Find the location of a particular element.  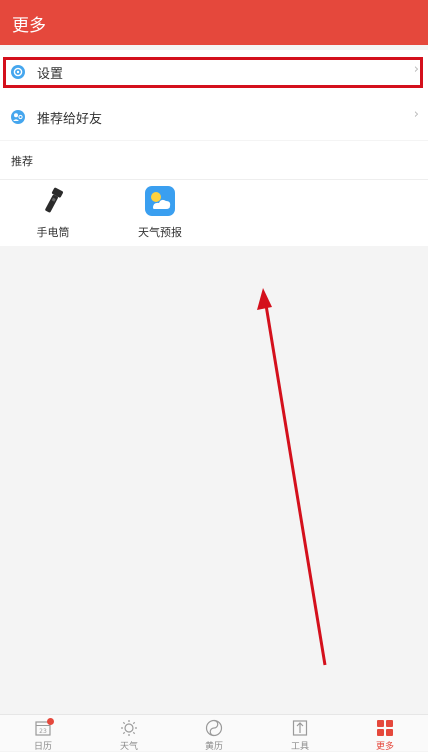

tab-more-label: 更多 is located at coordinates (384, 747).